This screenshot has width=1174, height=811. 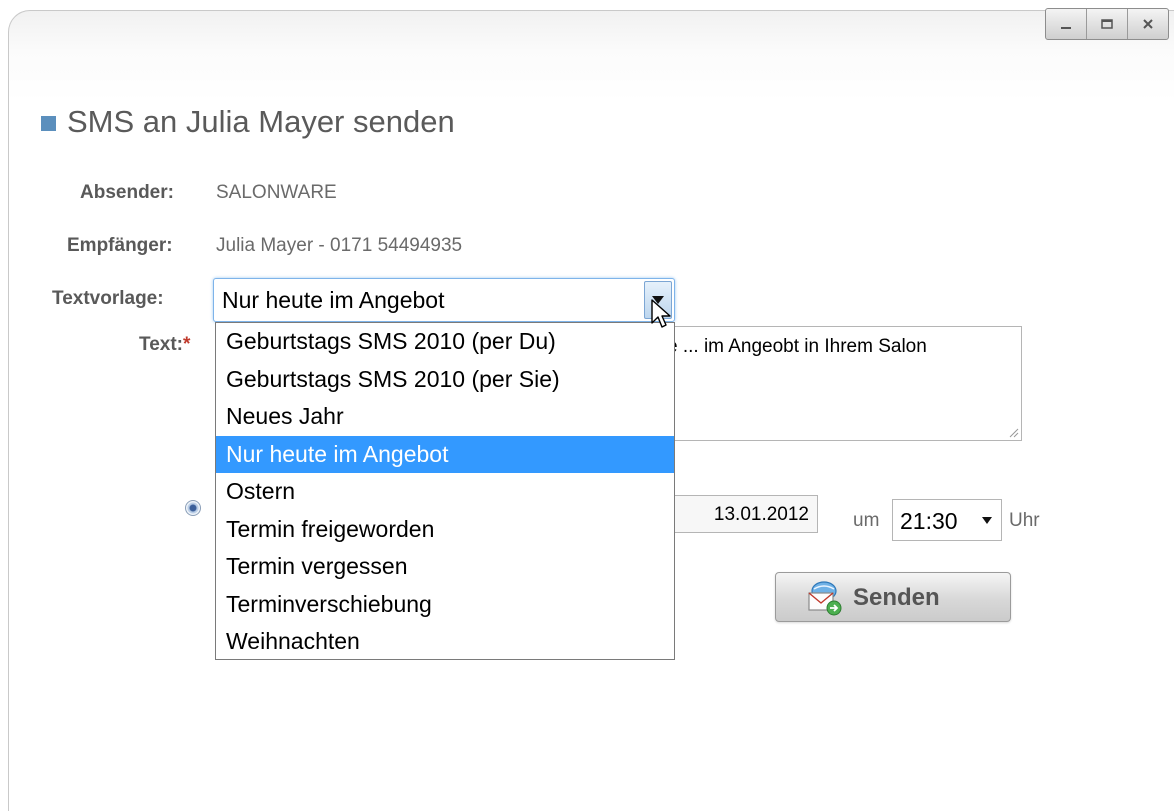 I want to click on textvorlage-selected-value: Nur heute im Angebot, so click(x=333, y=300).